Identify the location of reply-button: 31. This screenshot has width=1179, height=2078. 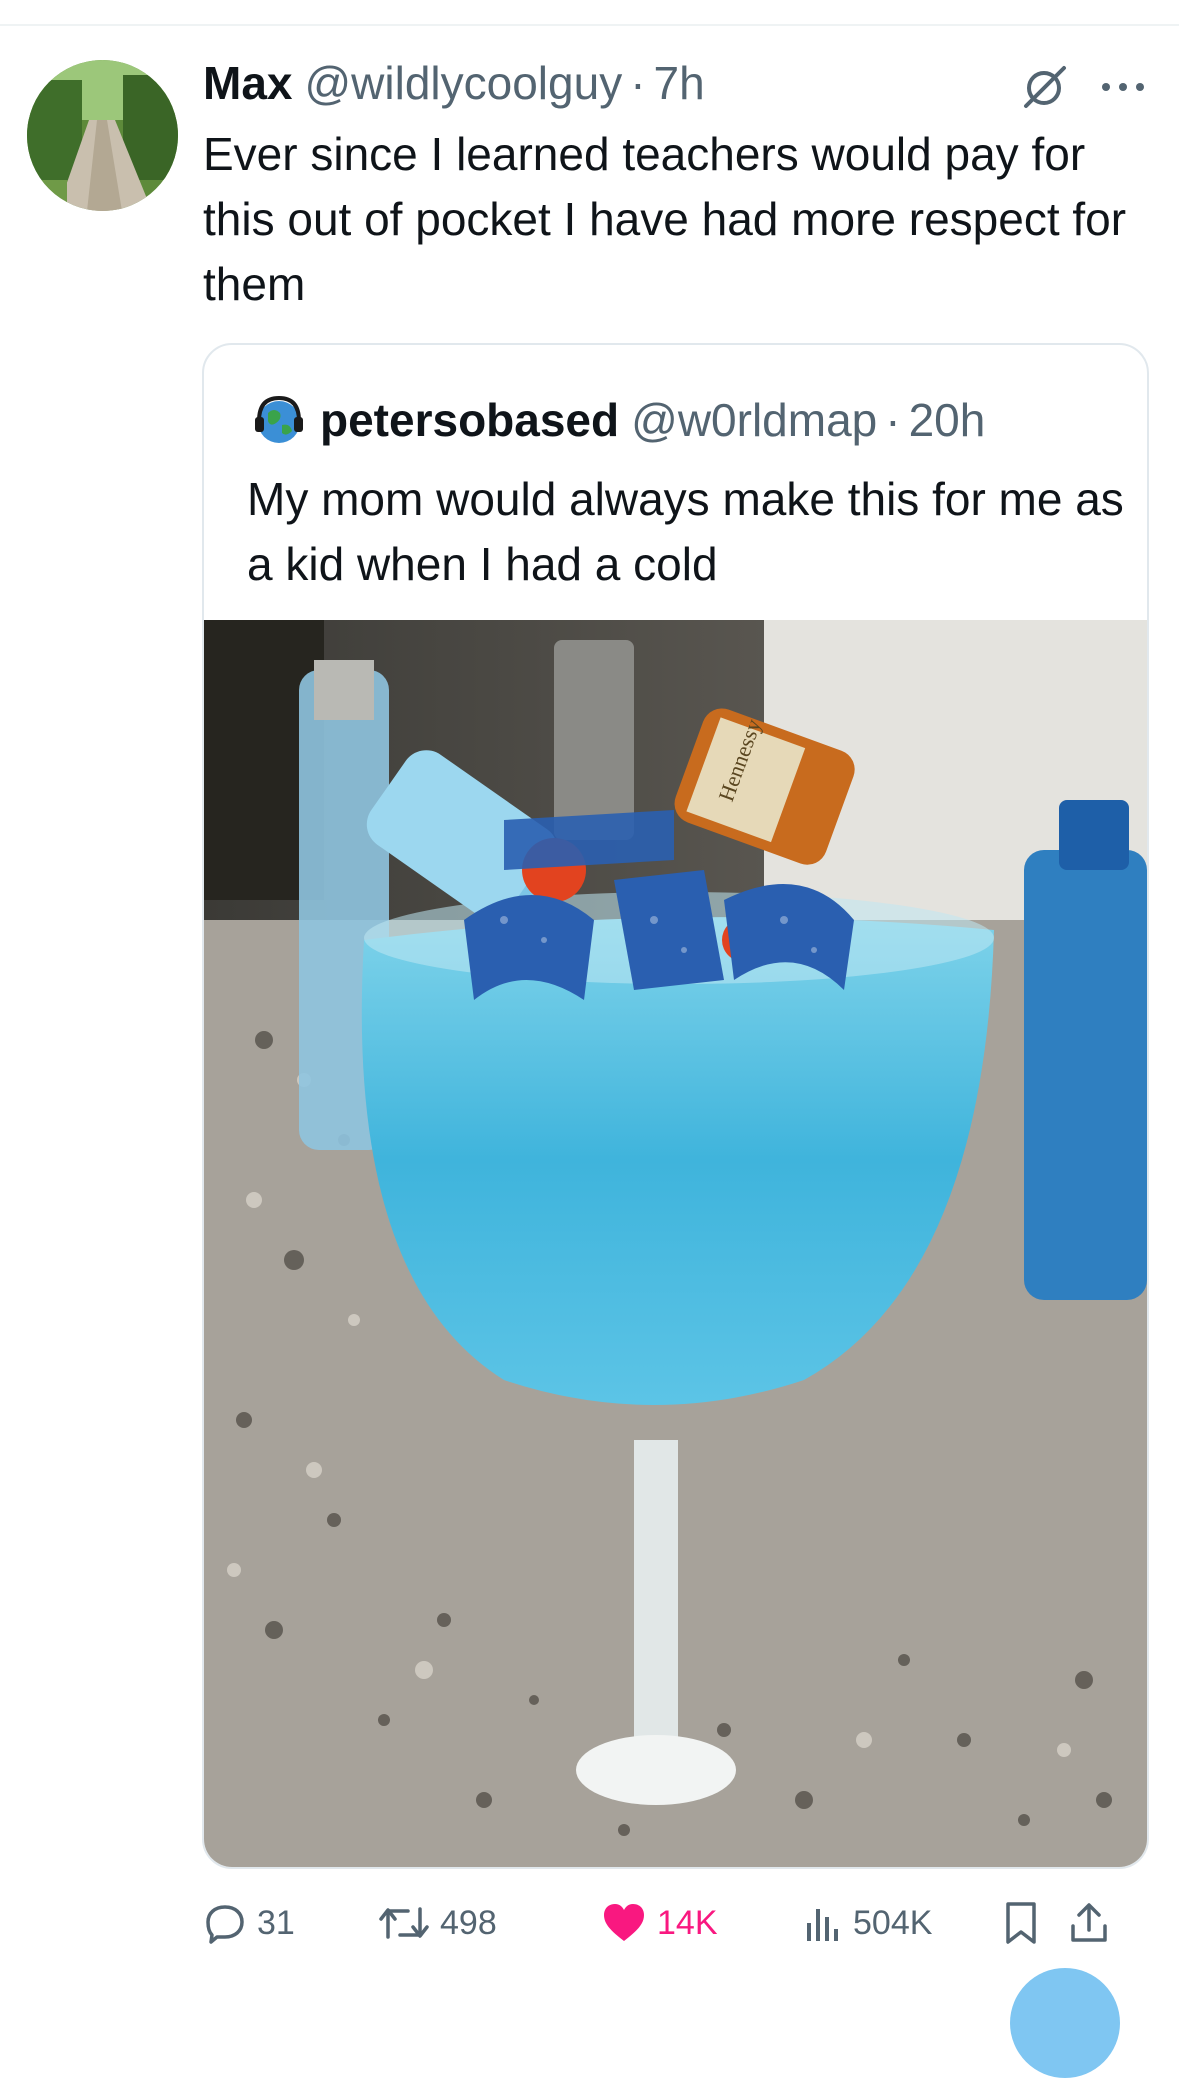
(249, 1923).